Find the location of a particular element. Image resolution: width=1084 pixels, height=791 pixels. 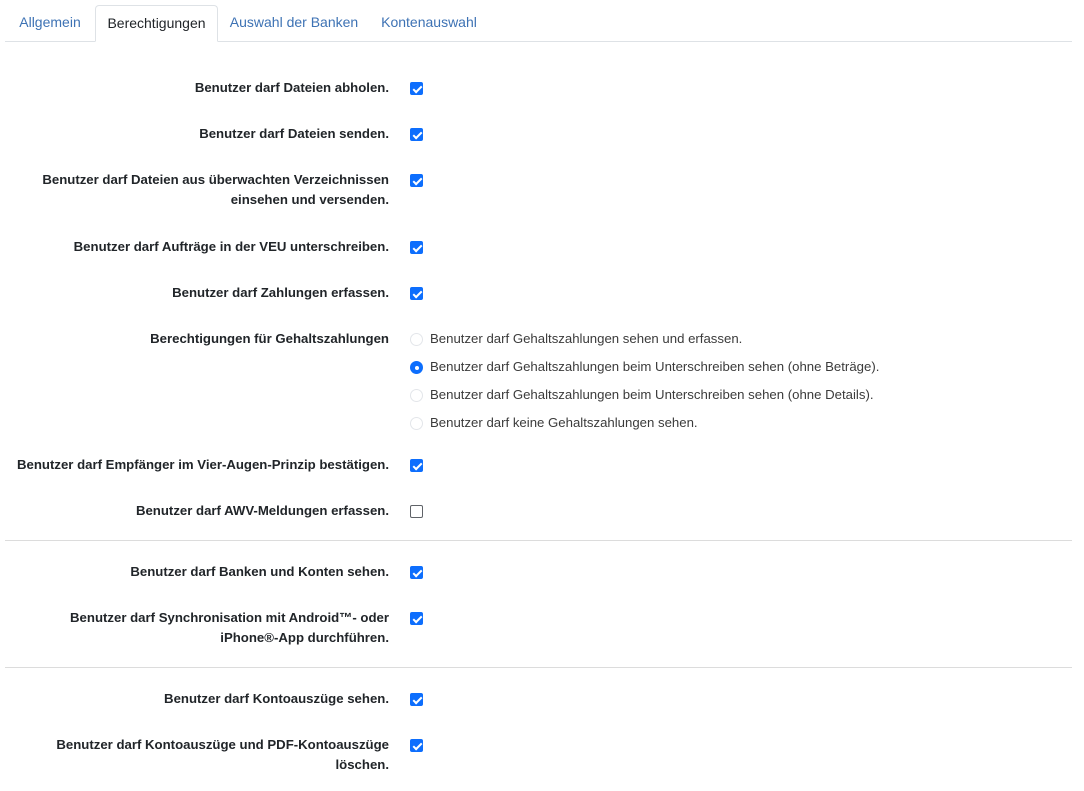

fetch-files-label: Benutzer darf Dateien abholen. is located at coordinates (291, 87).